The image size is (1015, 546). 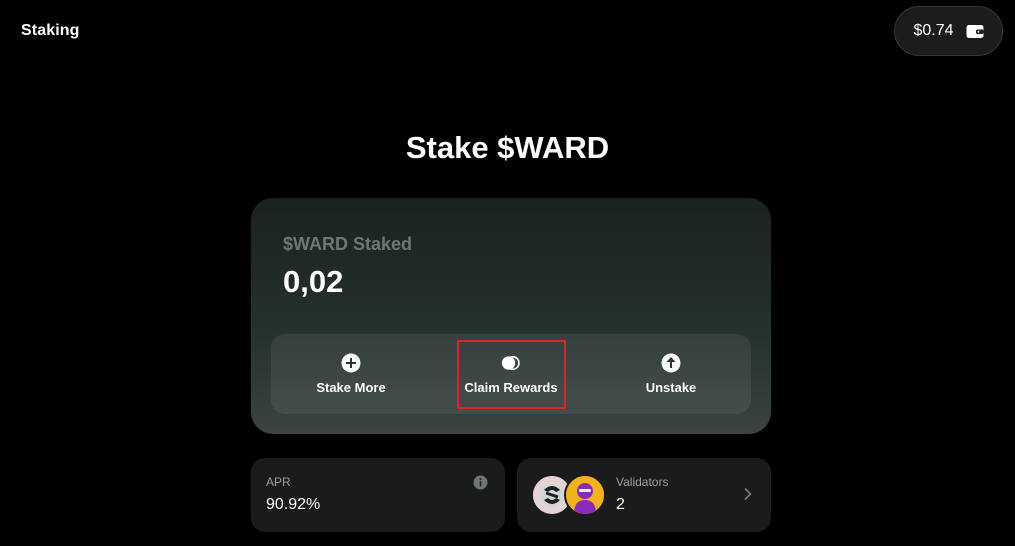 I want to click on validator-avatars, so click(x=569, y=495).